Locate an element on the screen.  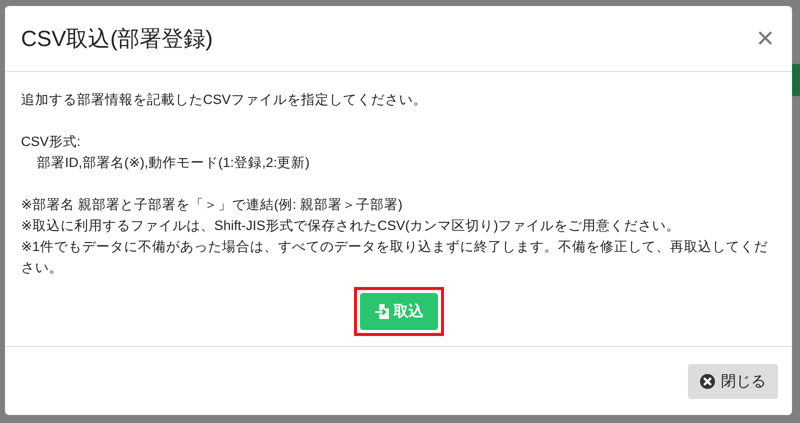
import-button: 取込 is located at coordinates (399, 311).